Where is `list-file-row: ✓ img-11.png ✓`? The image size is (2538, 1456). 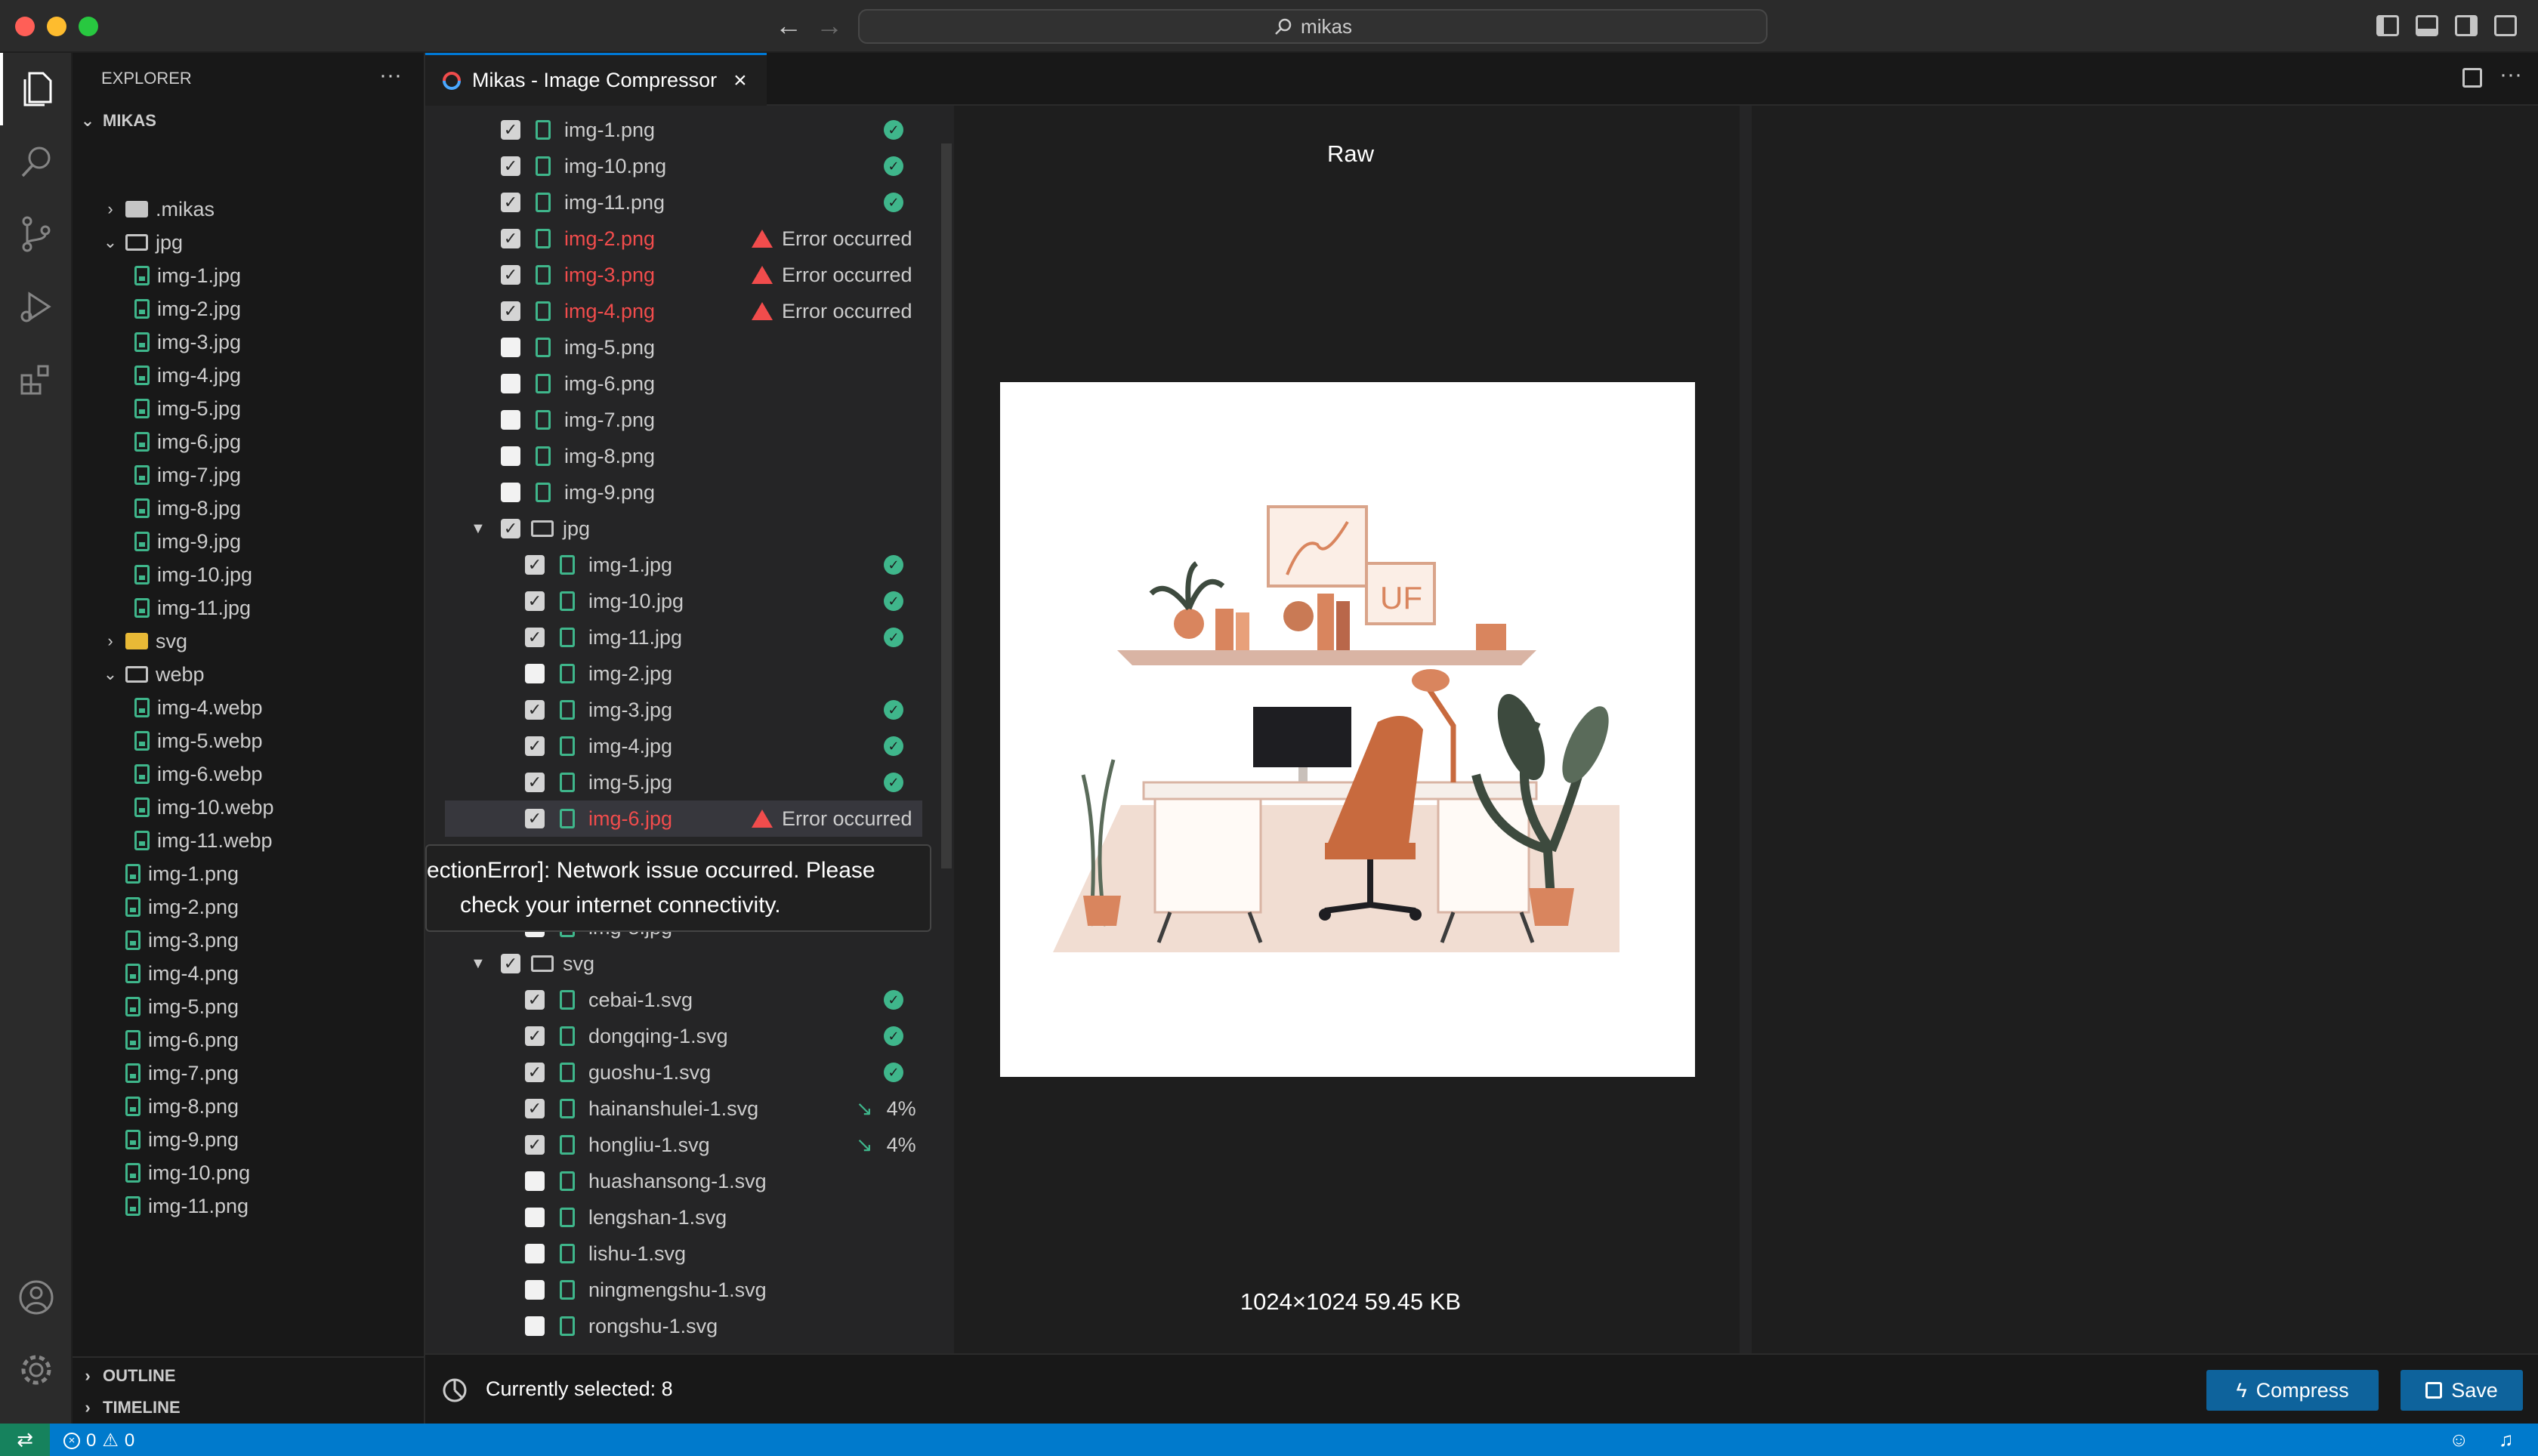
list-file-row: ✓ img-11.png ✓ is located at coordinates (689, 202).